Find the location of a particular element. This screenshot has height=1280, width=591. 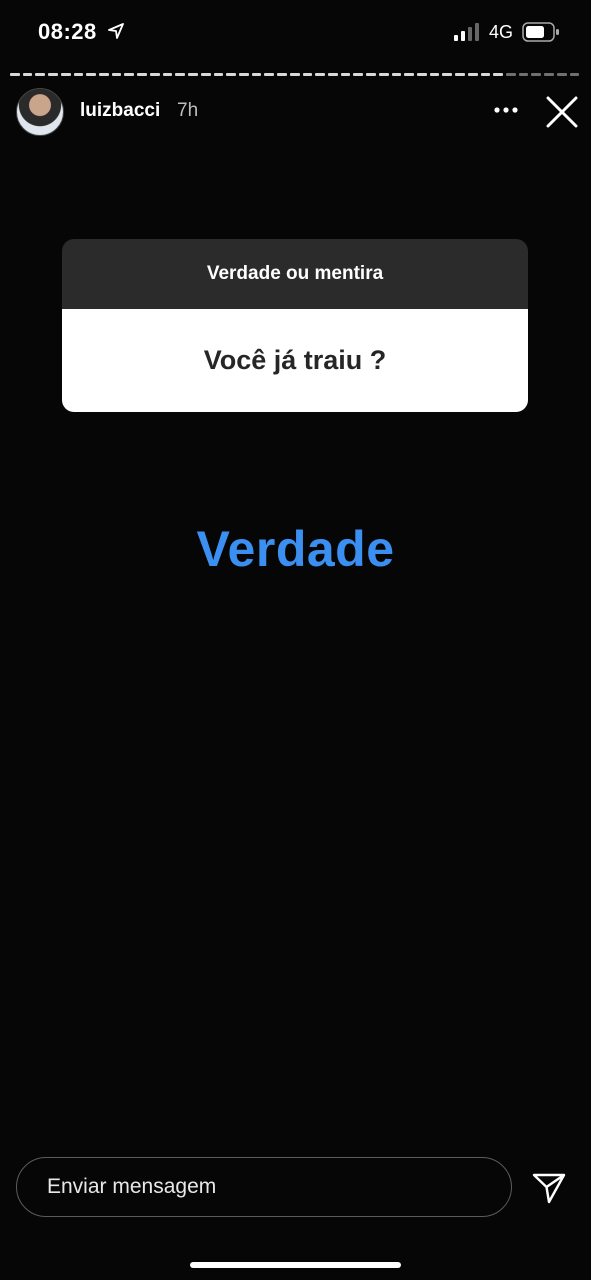

question-sticker: Verdade ou mentira Você já traiu ? is located at coordinates (295, 325).